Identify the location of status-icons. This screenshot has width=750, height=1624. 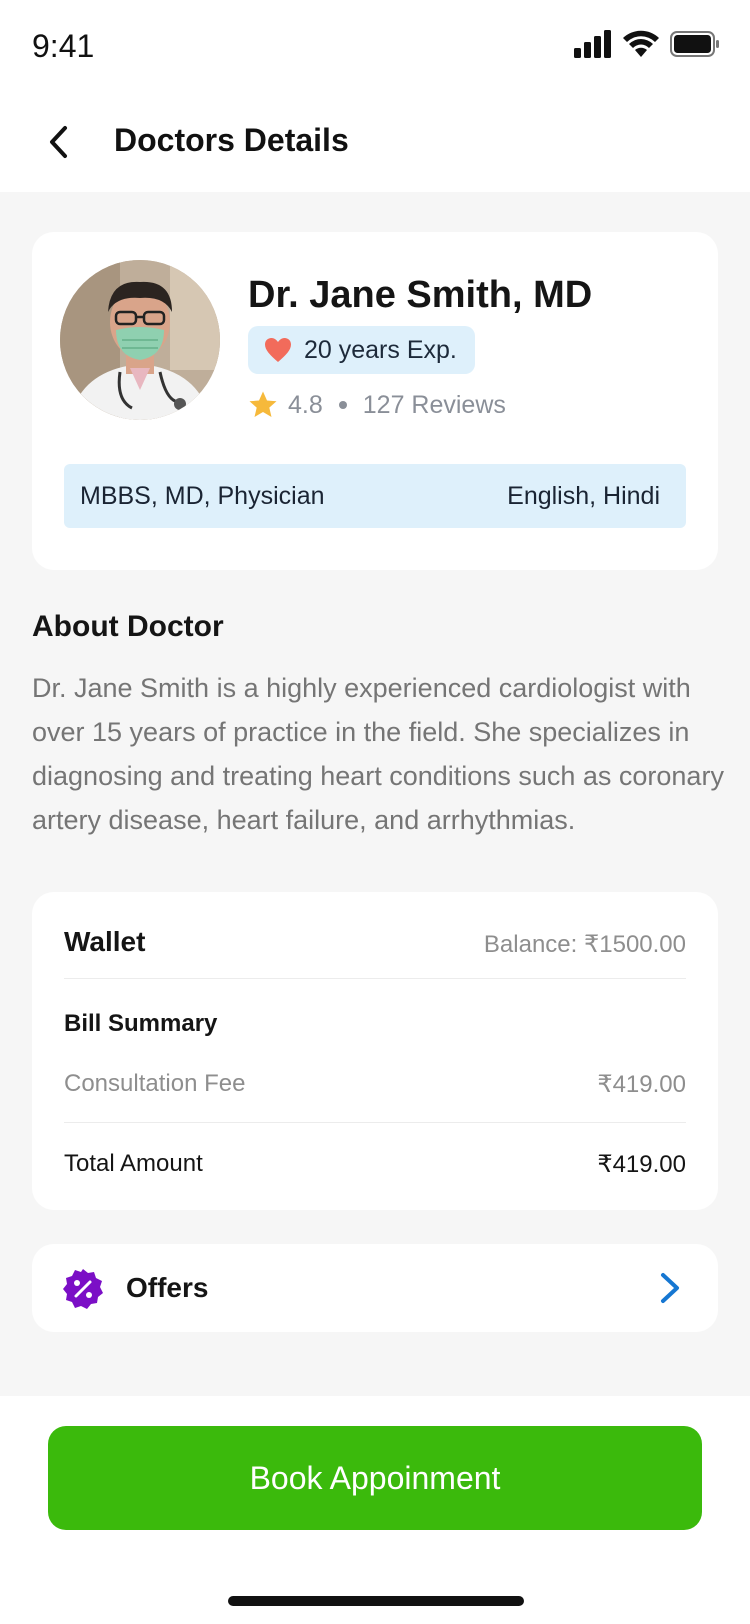
(647, 44).